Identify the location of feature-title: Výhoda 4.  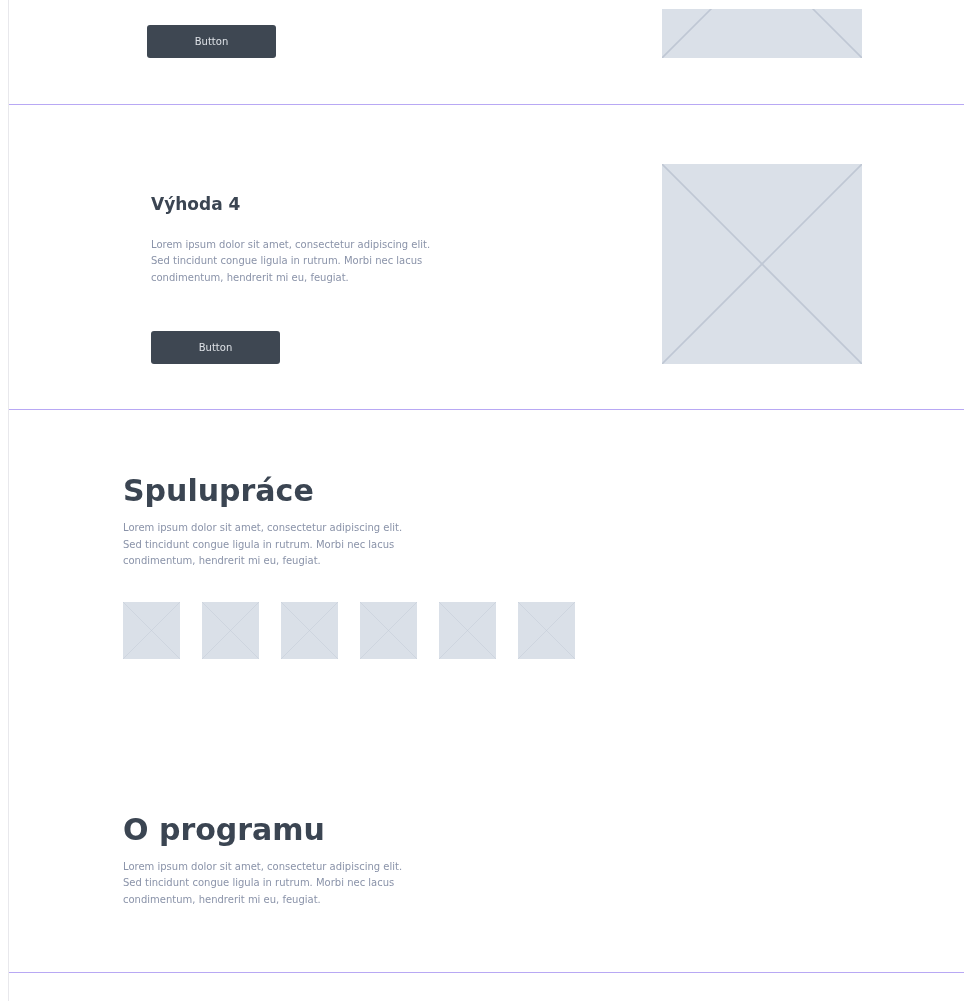
(196, 203).